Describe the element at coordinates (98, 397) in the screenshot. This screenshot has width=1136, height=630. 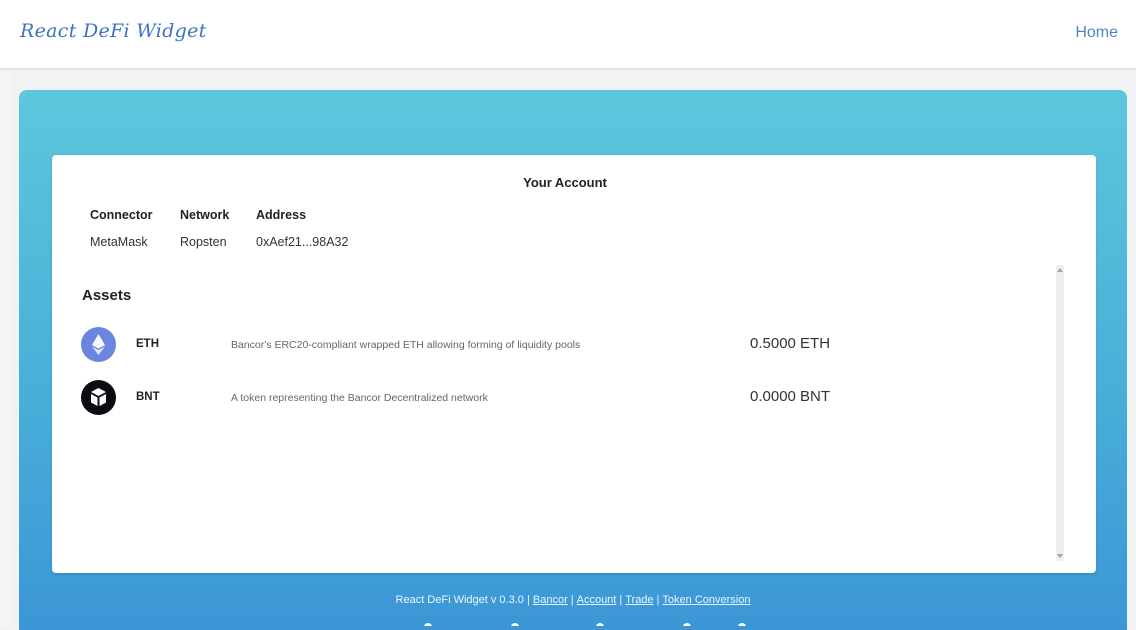
I see `bnt-token-icon` at that location.